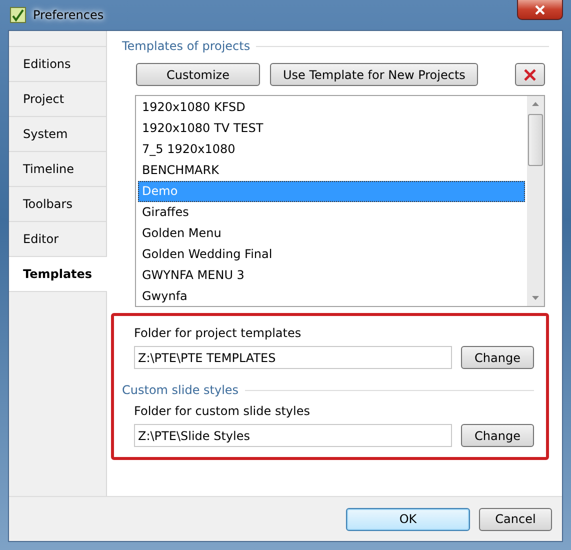 The image size is (571, 550). I want to click on delete-icon, so click(530, 75).